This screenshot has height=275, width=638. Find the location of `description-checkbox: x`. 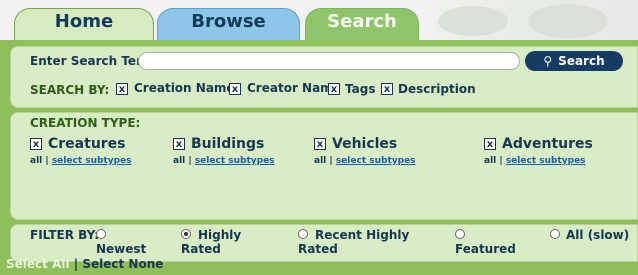

description-checkbox: x is located at coordinates (387, 89).